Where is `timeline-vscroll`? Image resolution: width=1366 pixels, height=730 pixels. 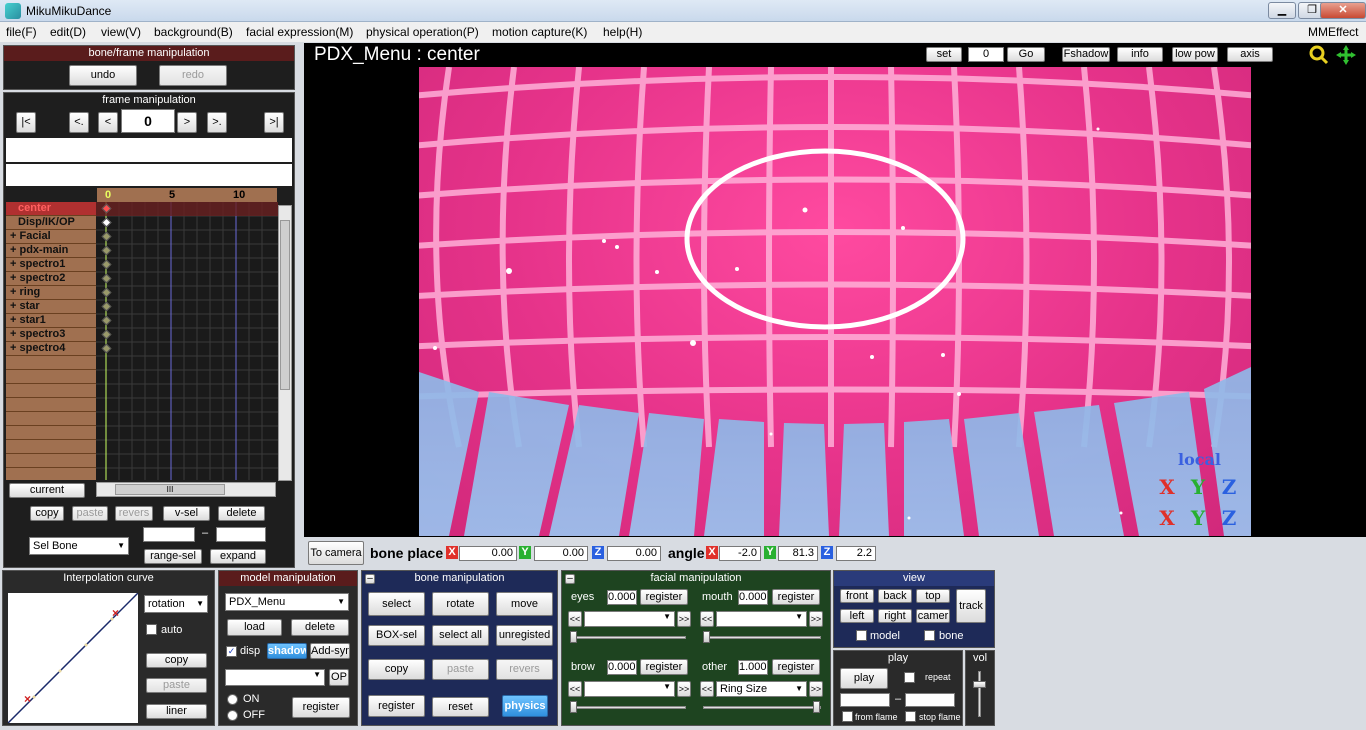
timeline-vscroll is located at coordinates (285, 343).